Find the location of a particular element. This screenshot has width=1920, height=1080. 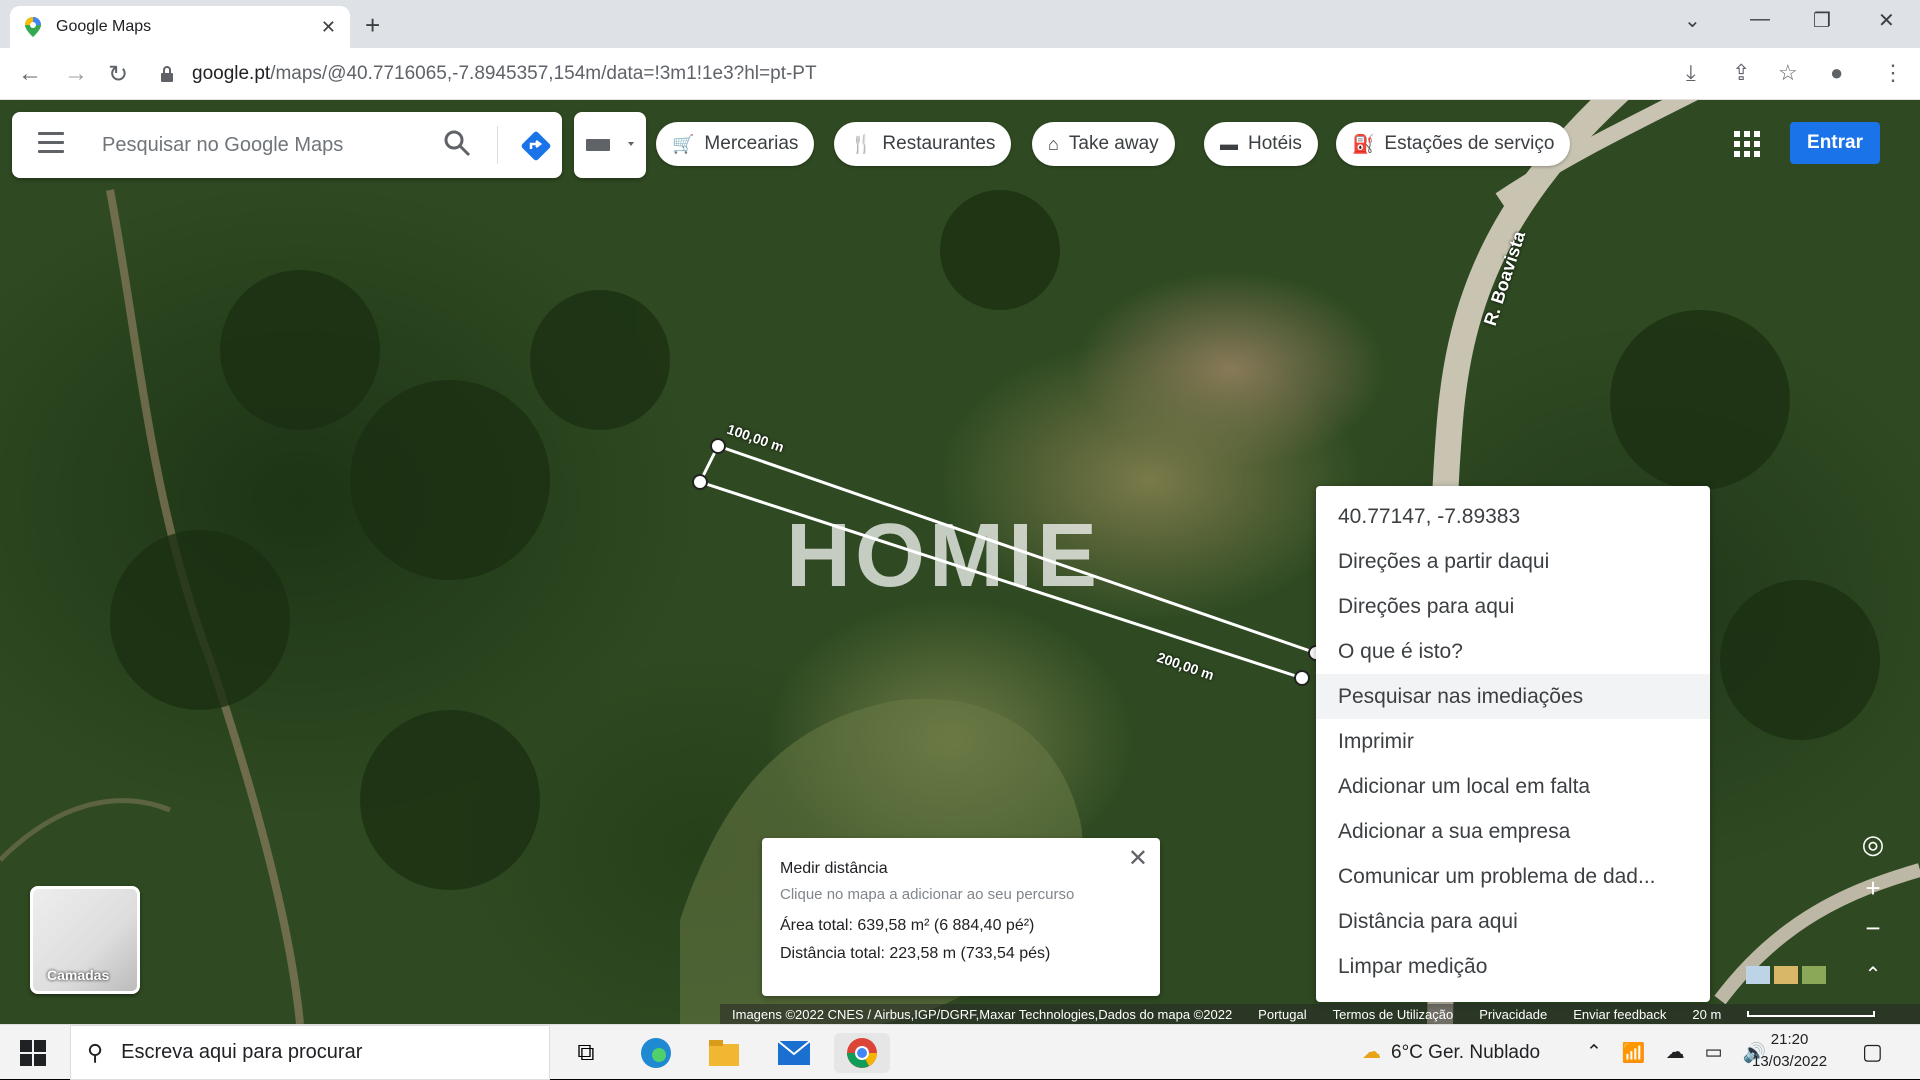

tab-title: Google Maps is located at coordinates (104, 26).